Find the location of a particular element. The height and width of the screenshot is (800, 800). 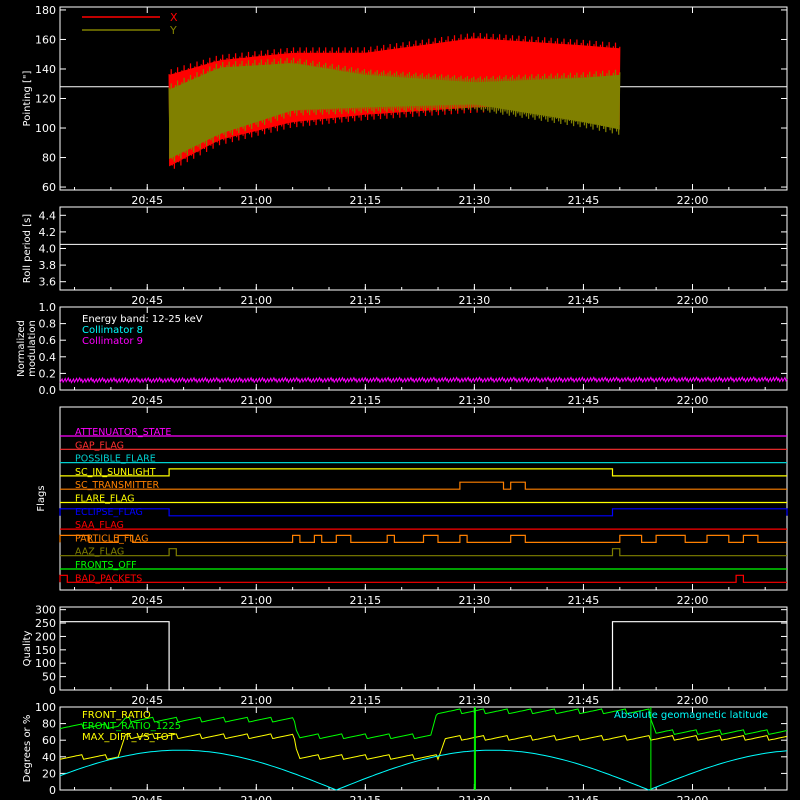

roll-ylabel: Roll period [s] is located at coordinates (27, 248).